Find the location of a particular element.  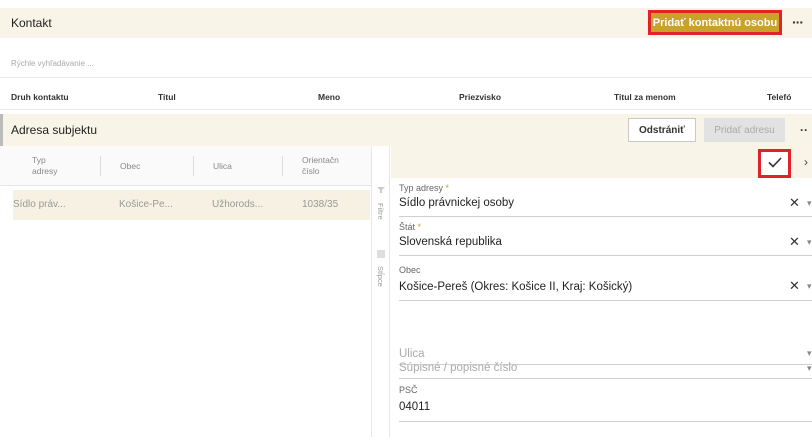

column-orientation-number: Orientačn číslo is located at coordinates (320, 166).